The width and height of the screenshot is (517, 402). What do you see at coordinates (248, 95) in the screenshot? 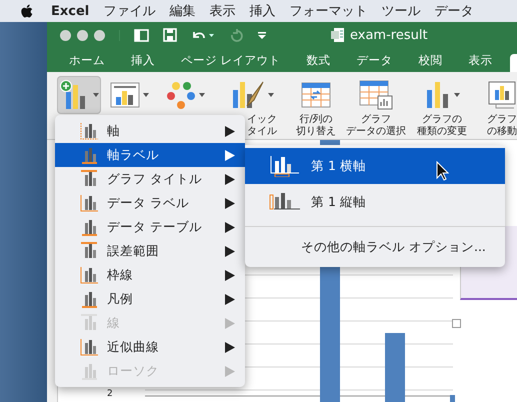
I see `chart-brush-icon` at bounding box center [248, 95].